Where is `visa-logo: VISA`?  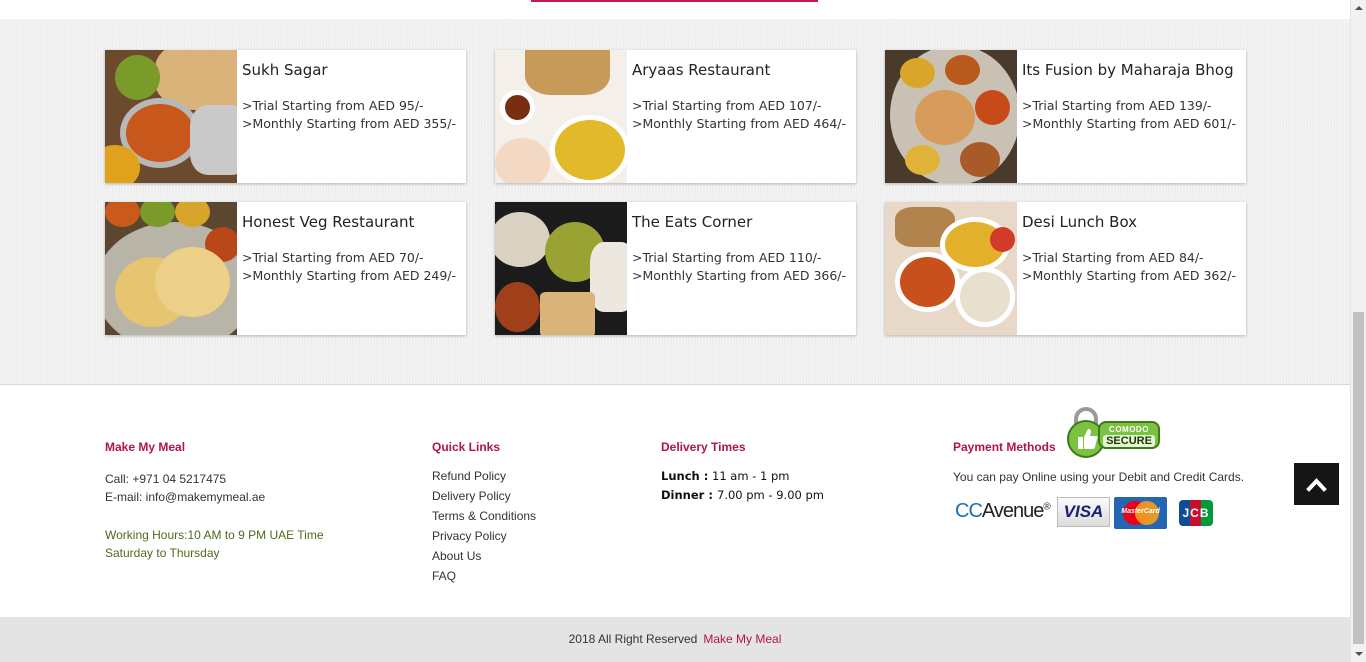
visa-logo: VISA is located at coordinates (1083, 512).